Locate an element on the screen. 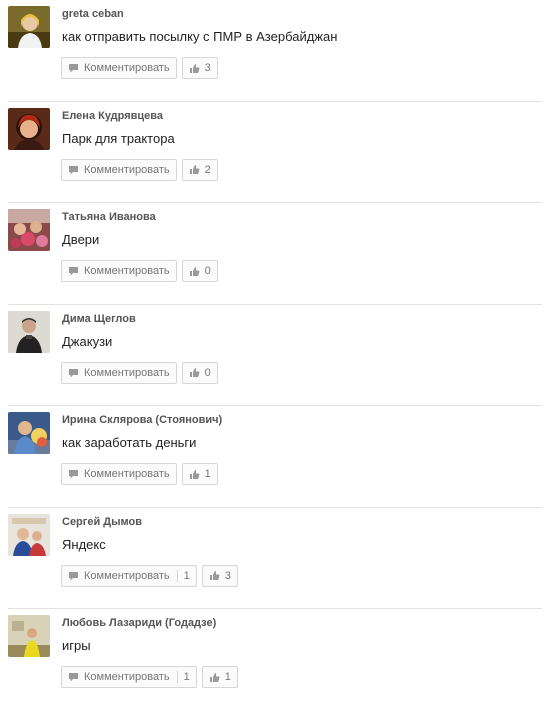 This screenshot has width=550, height=711. author-name: Ирина Склярова (Стоянович) is located at coordinates (142, 420).